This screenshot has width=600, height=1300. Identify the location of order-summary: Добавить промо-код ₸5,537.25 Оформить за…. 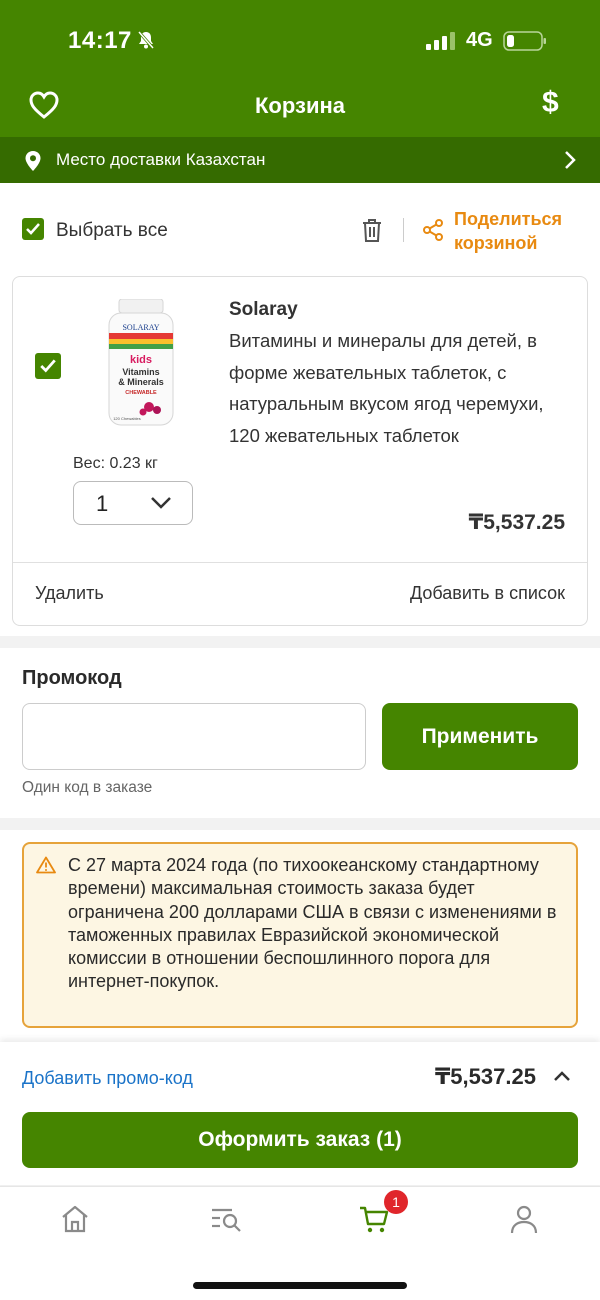
(300, 1113).